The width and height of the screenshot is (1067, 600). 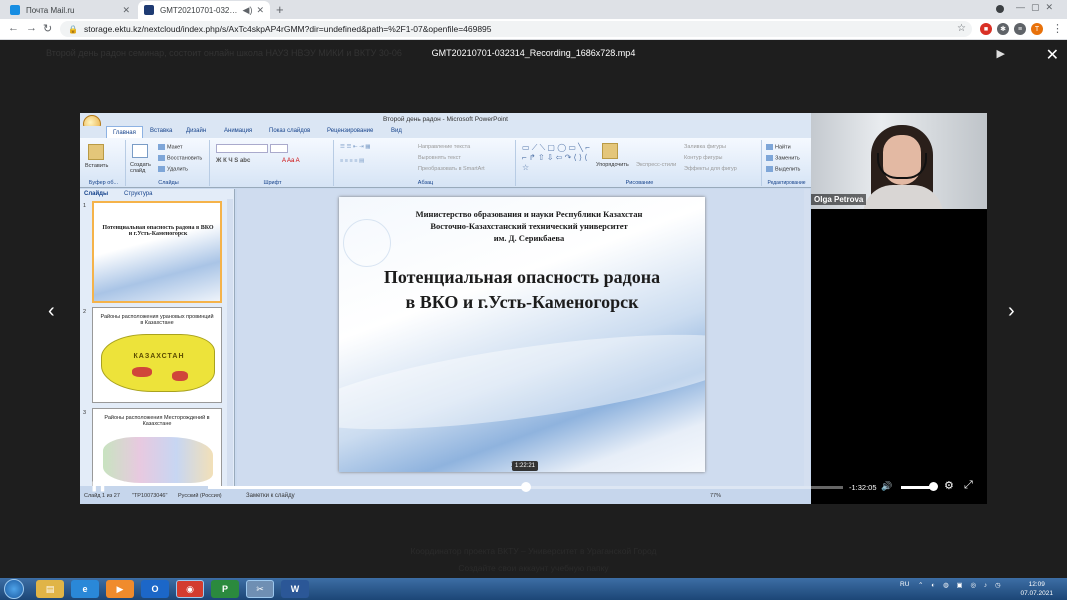 What do you see at coordinates (248, 10) in the screenshot?
I see `mute-tab-icon: ◀)` at bounding box center [248, 10].